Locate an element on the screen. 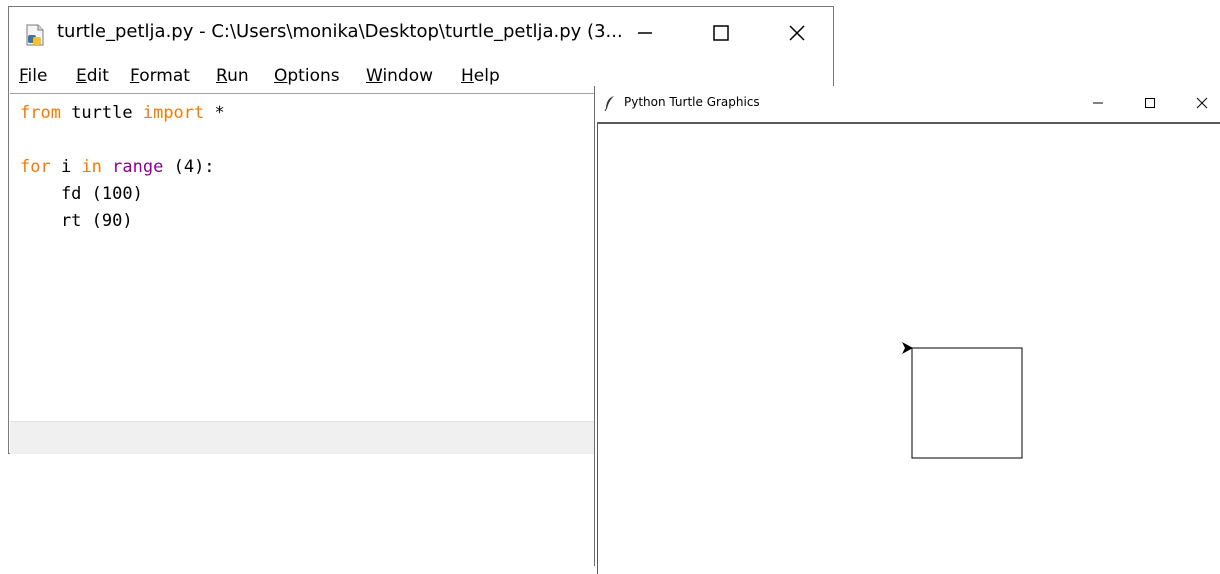 The height and width of the screenshot is (574, 1220). keyword-from: from is located at coordinates (40, 113).